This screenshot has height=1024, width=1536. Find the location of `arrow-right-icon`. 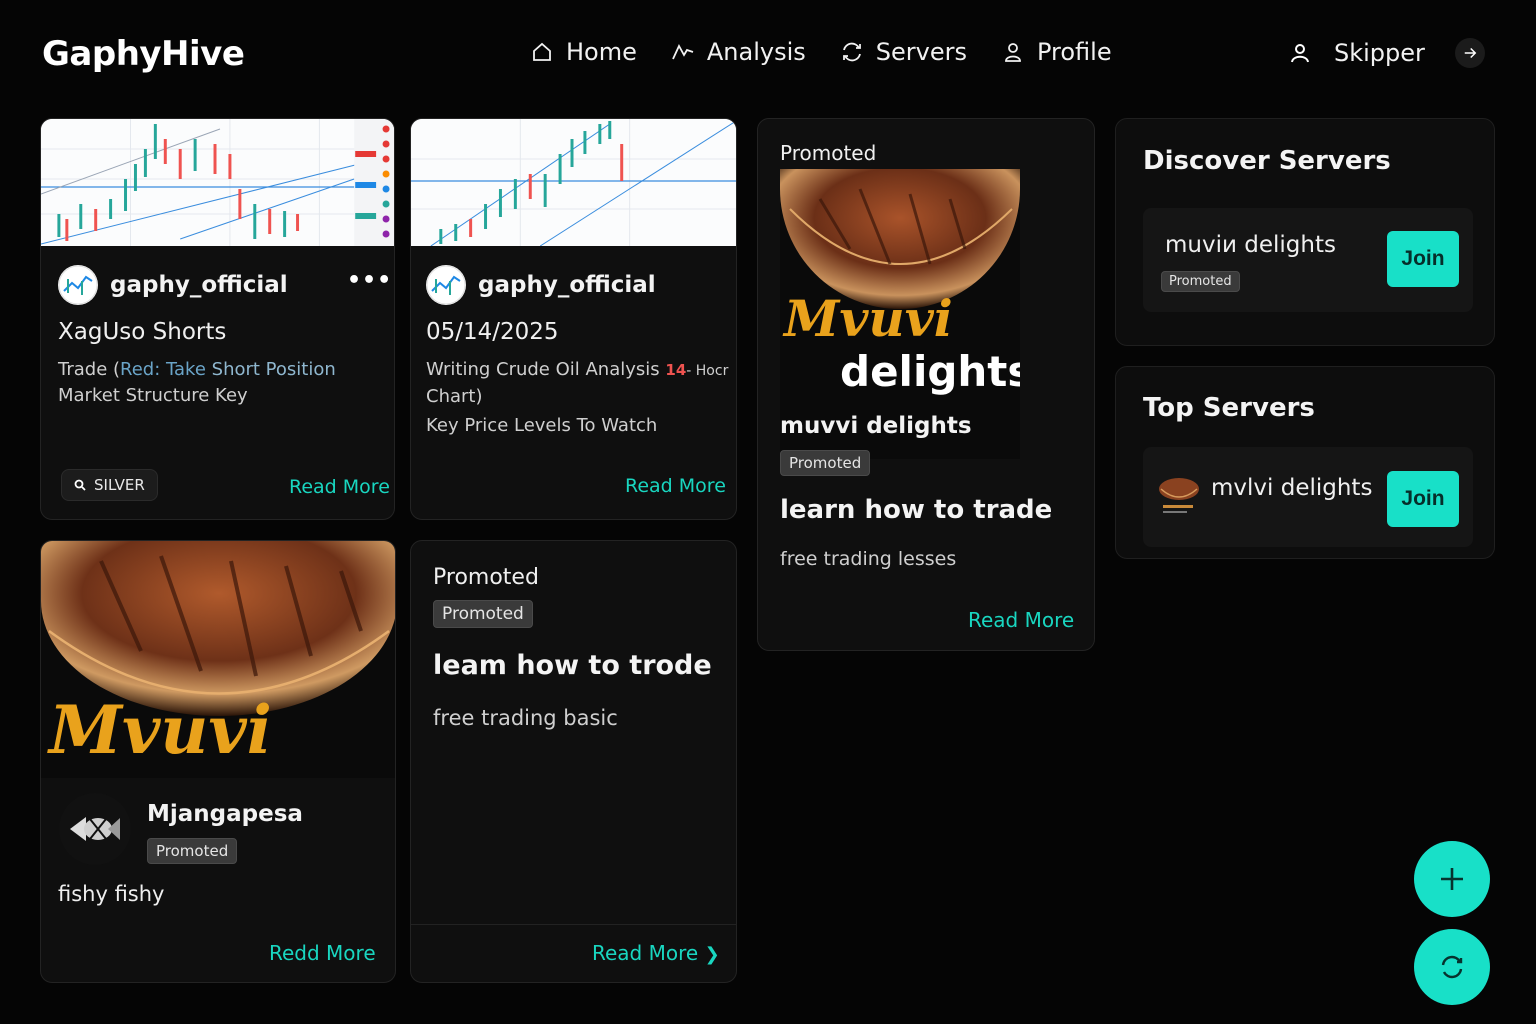

arrow-right-icon is located at coordinates (1470, 53).